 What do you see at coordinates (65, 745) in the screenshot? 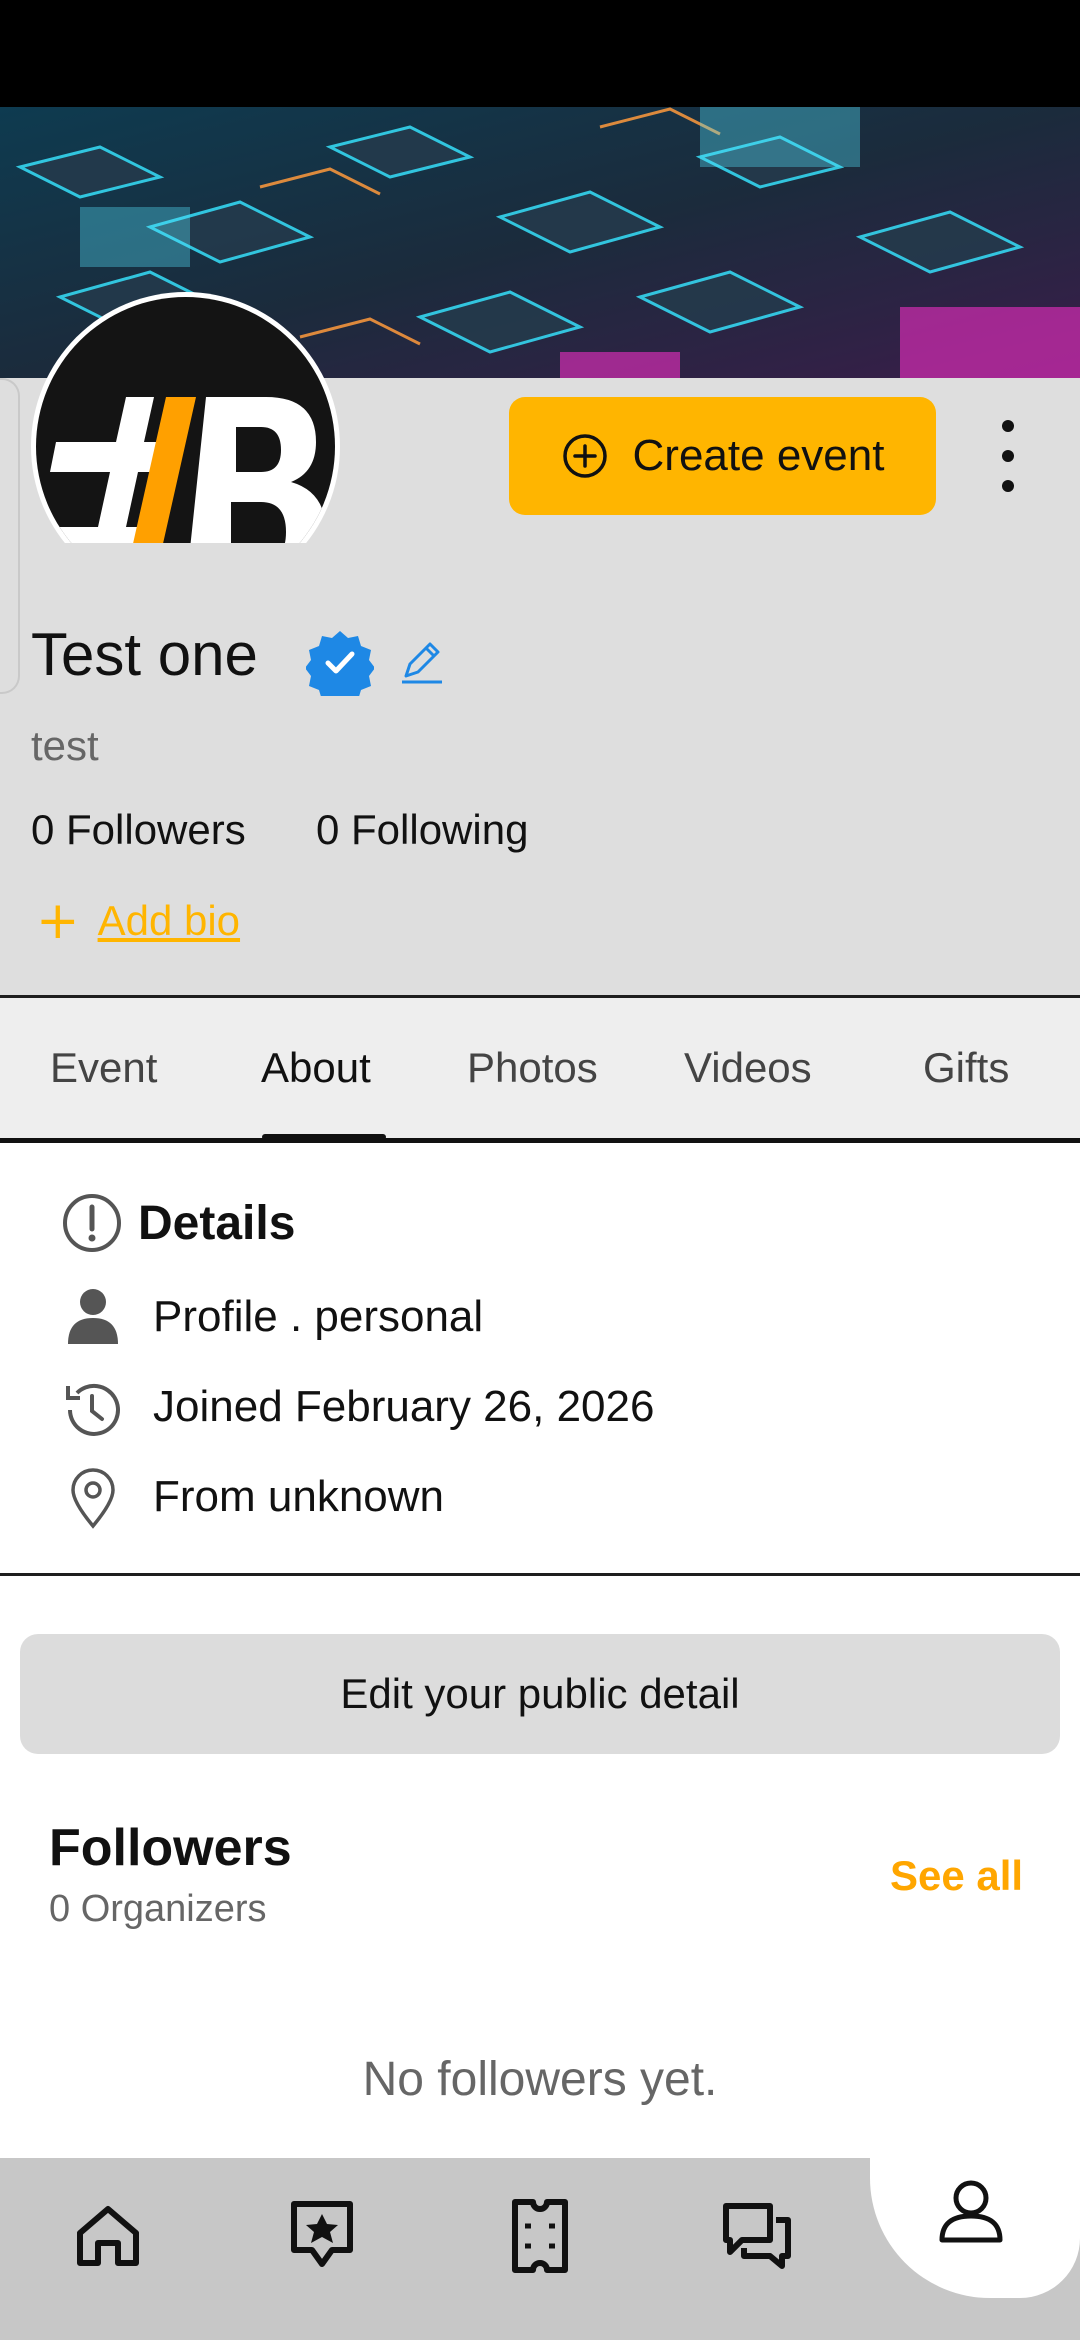
I see `profile-handle: test` at bounding box center [65, 745].